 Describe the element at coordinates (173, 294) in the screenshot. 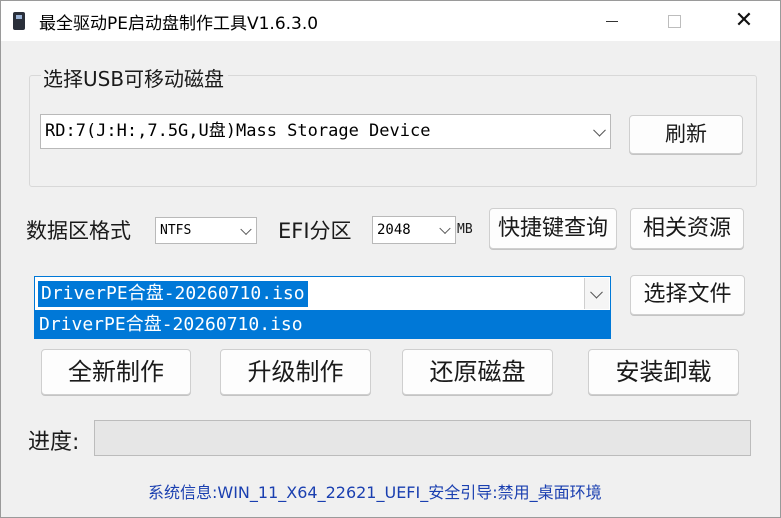

I see `iso-file-value: DriverPE合盘-20260710.iso` at that location.